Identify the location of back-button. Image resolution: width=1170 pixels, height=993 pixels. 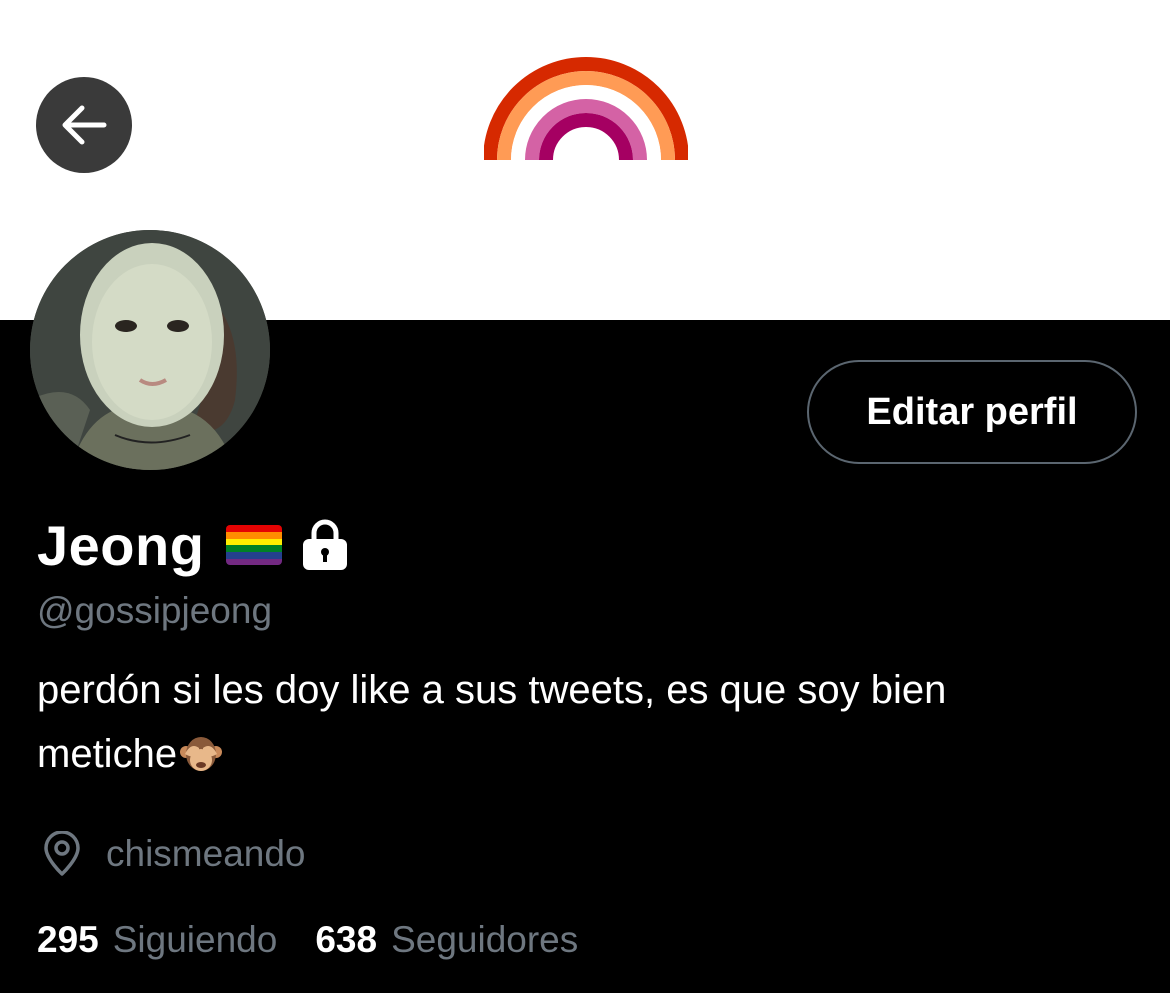
(84, 125).